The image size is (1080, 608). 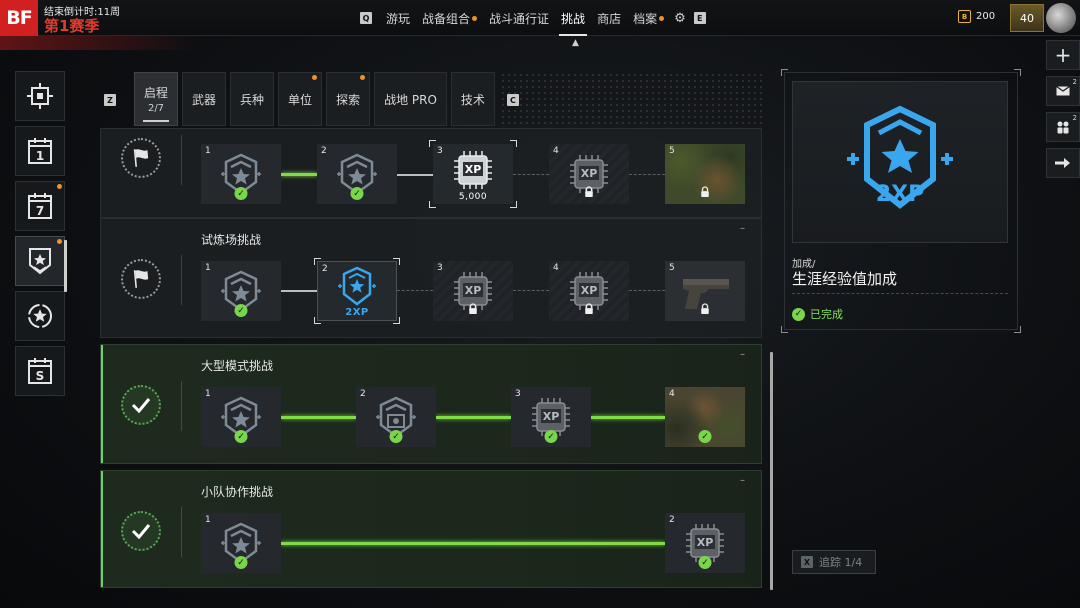 I want to click on mail-button: 2, so click(x=1063, y=91).